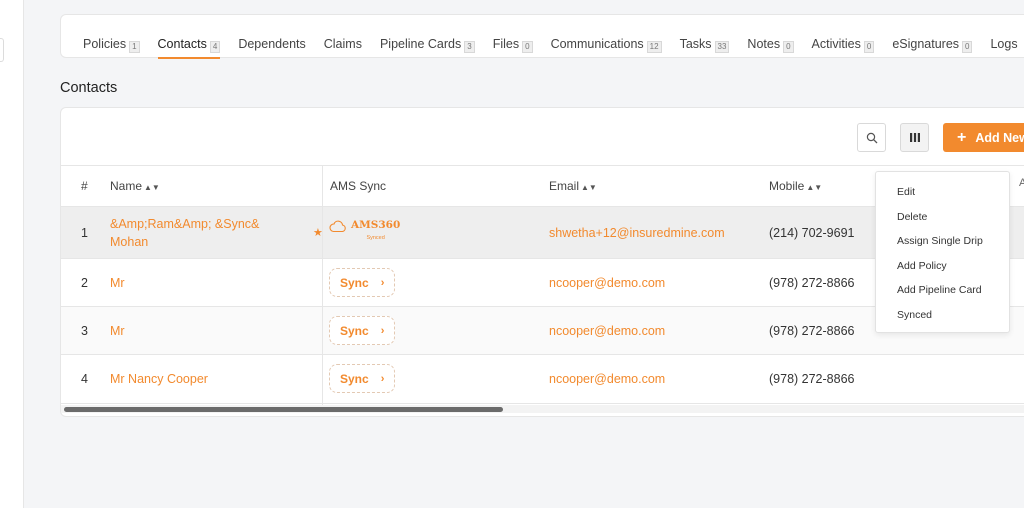 The height and width of the screenshot is (508, 1024). I want to click on col-email: Email ▲▼, so click(573, 186).